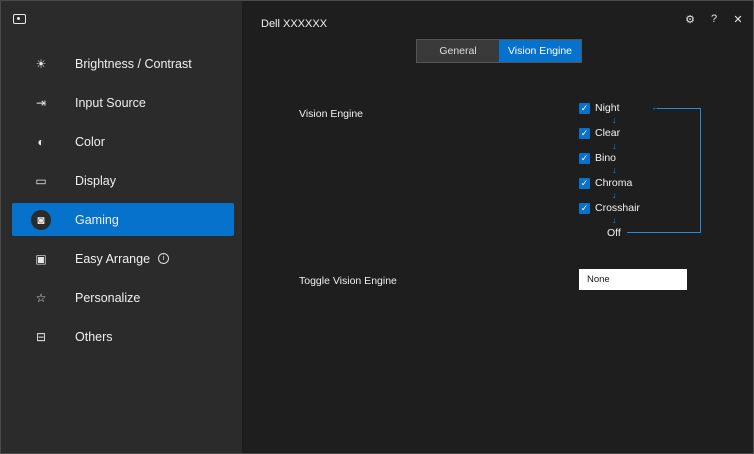 Image resolution: width=754 pixels, height=454 pixels. I want to click on info-icon: i, so click(164, 258).